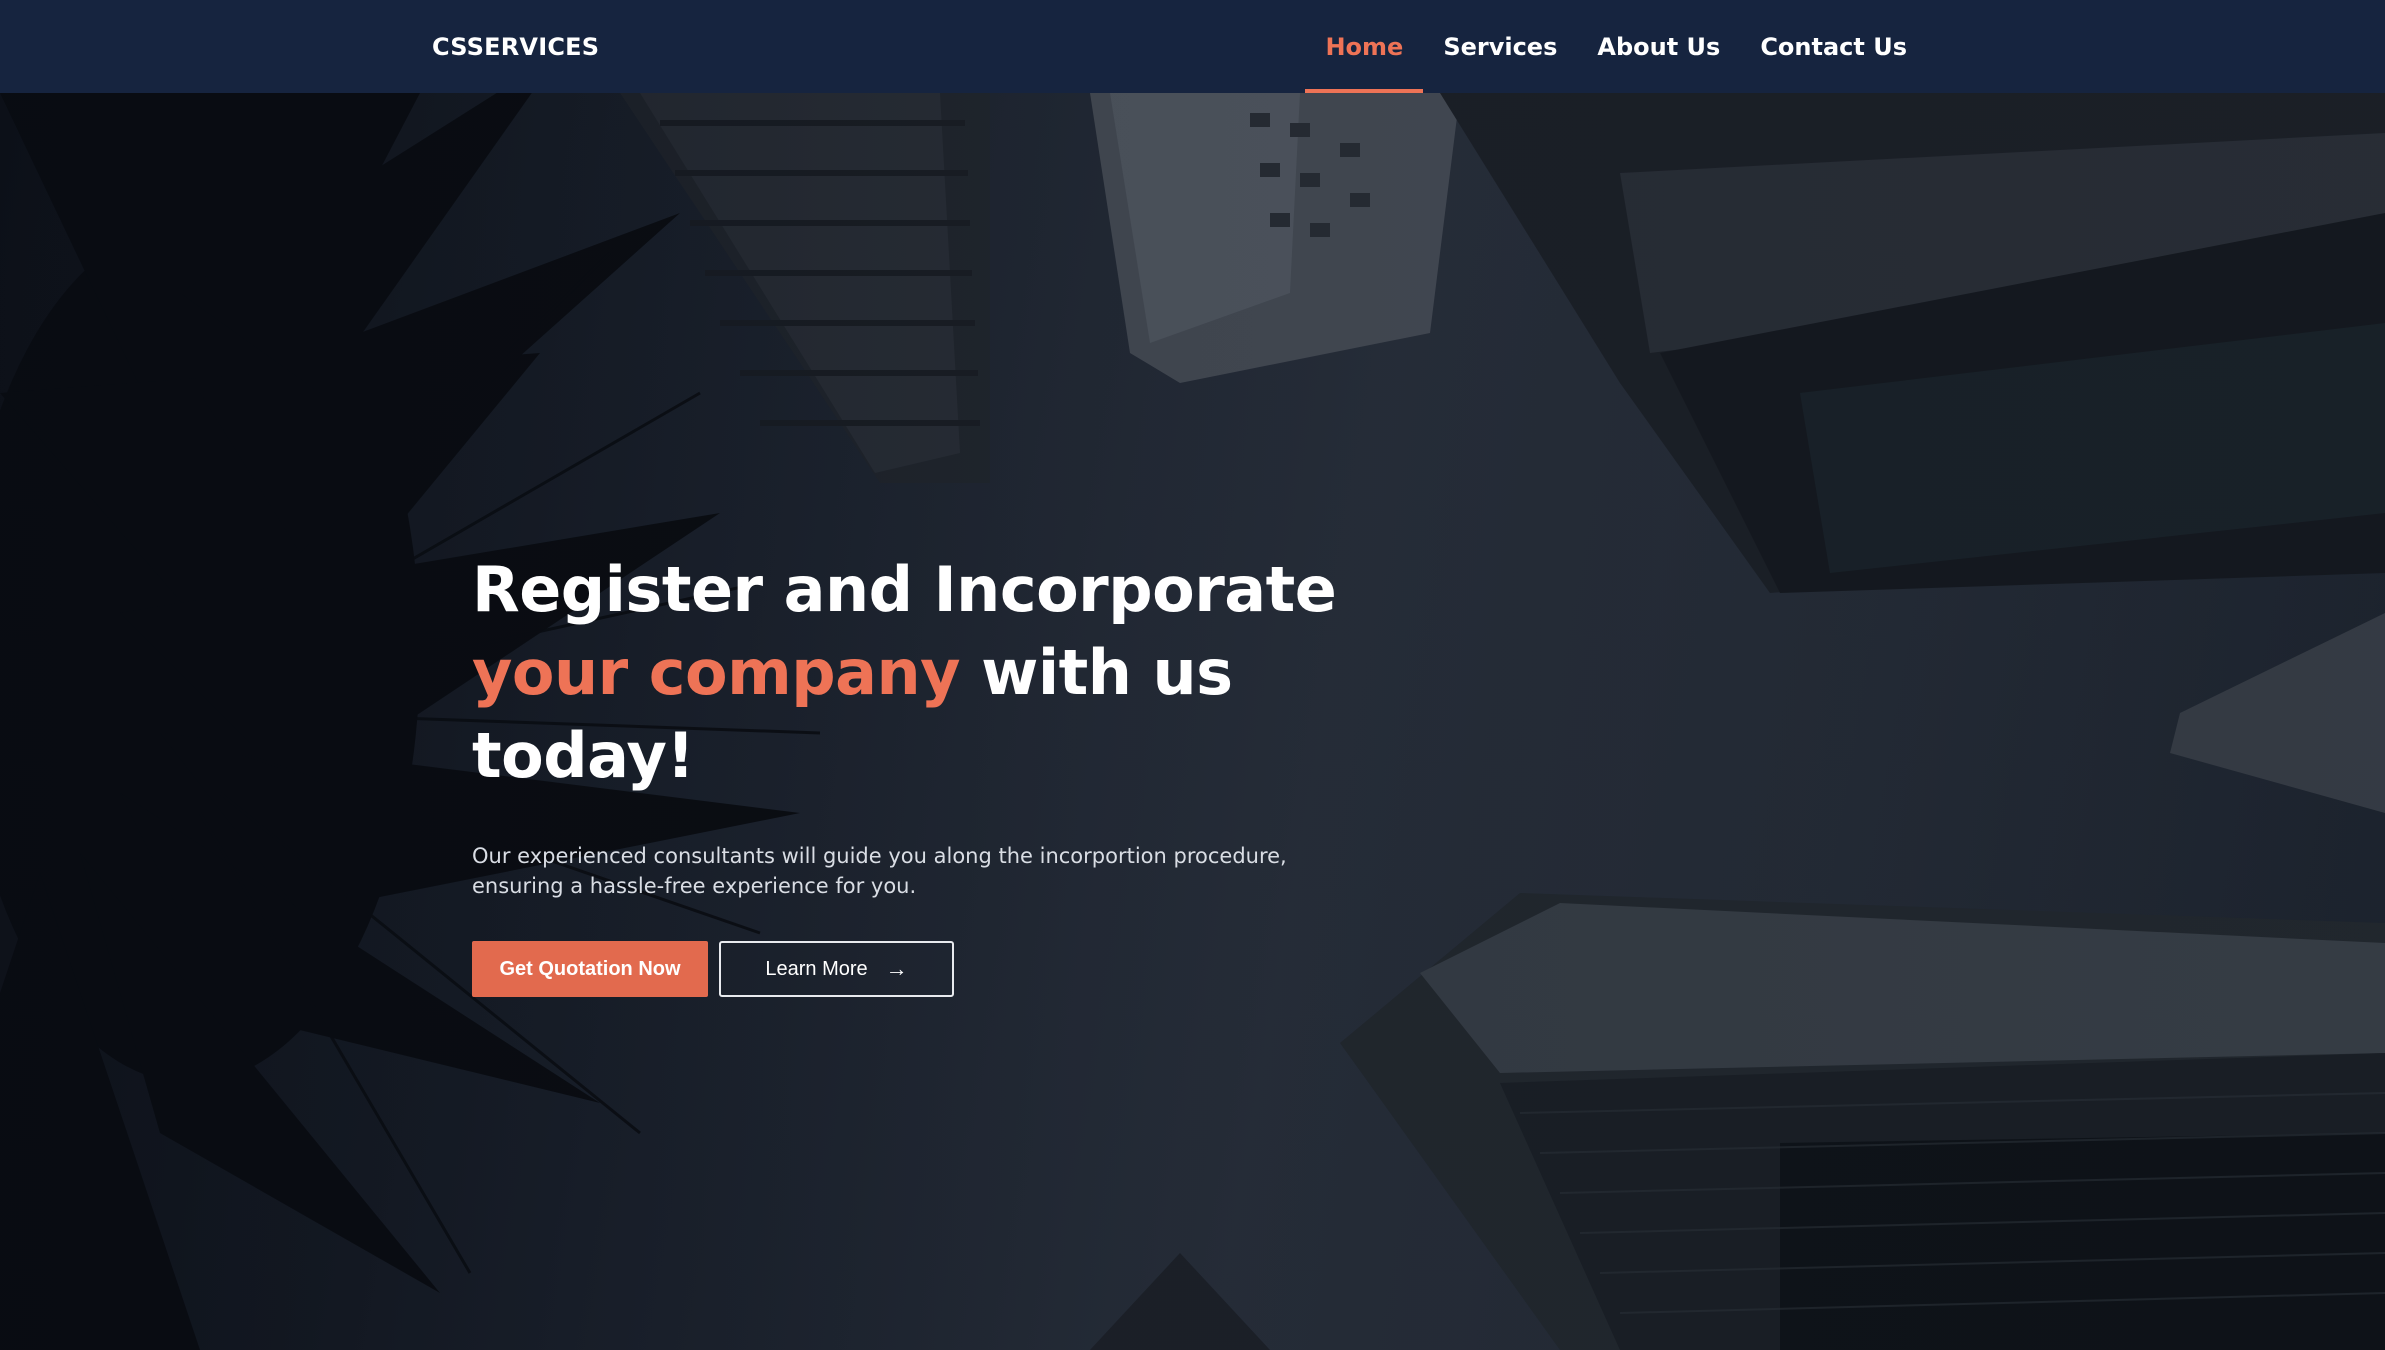 This screenshot has height=1350, width=2385. What do you see at coordinates (816, 968) in the screenshot?
I see `learn-more-label: Learn More` at bounding box center [816, 968].